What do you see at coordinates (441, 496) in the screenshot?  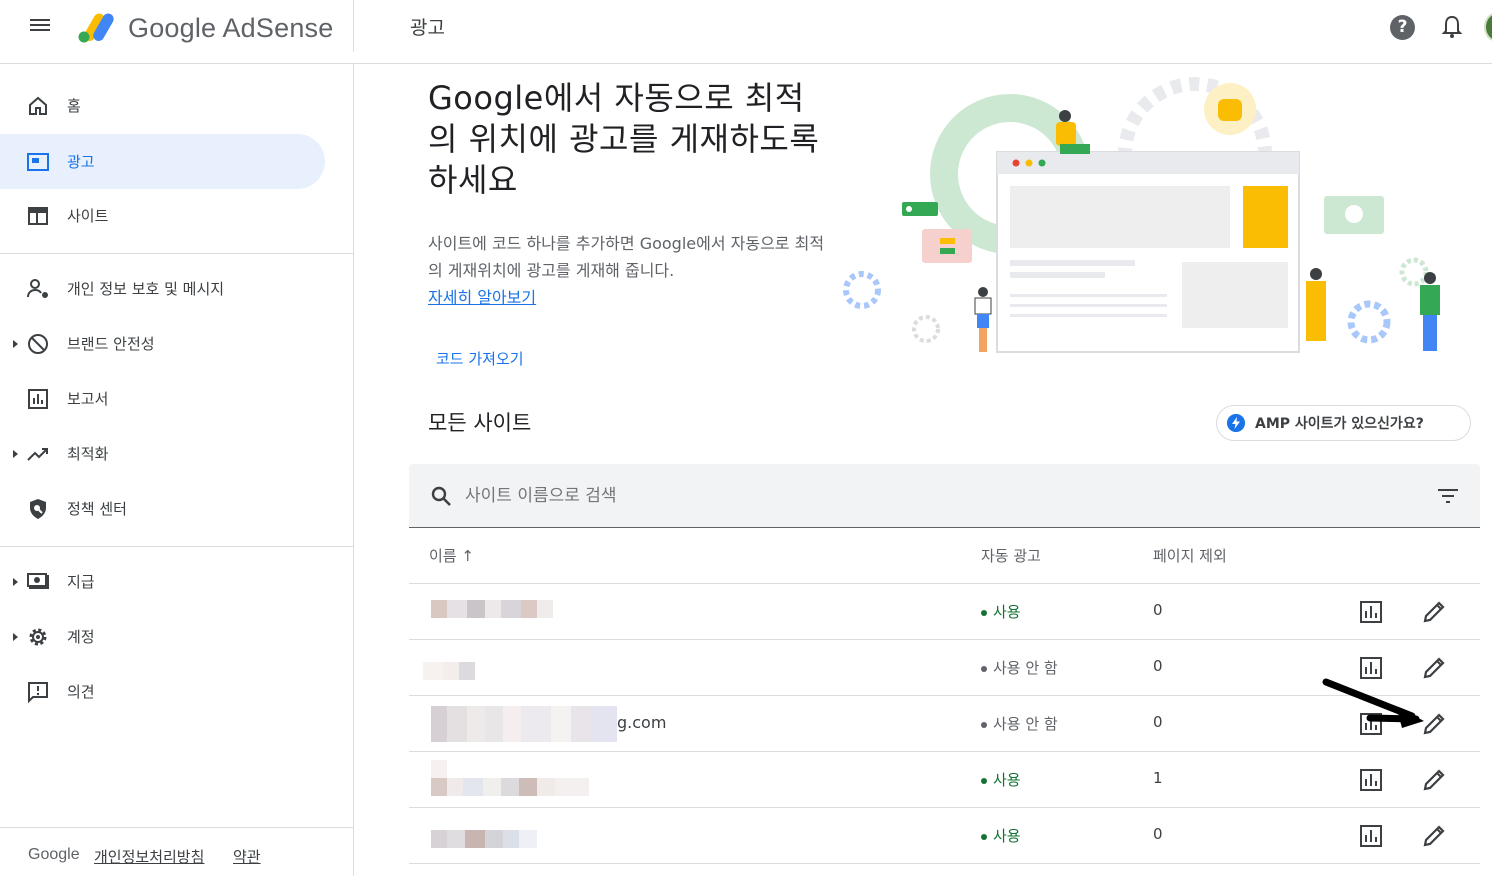 I see `search-icon` at bounding box center [441, 496].